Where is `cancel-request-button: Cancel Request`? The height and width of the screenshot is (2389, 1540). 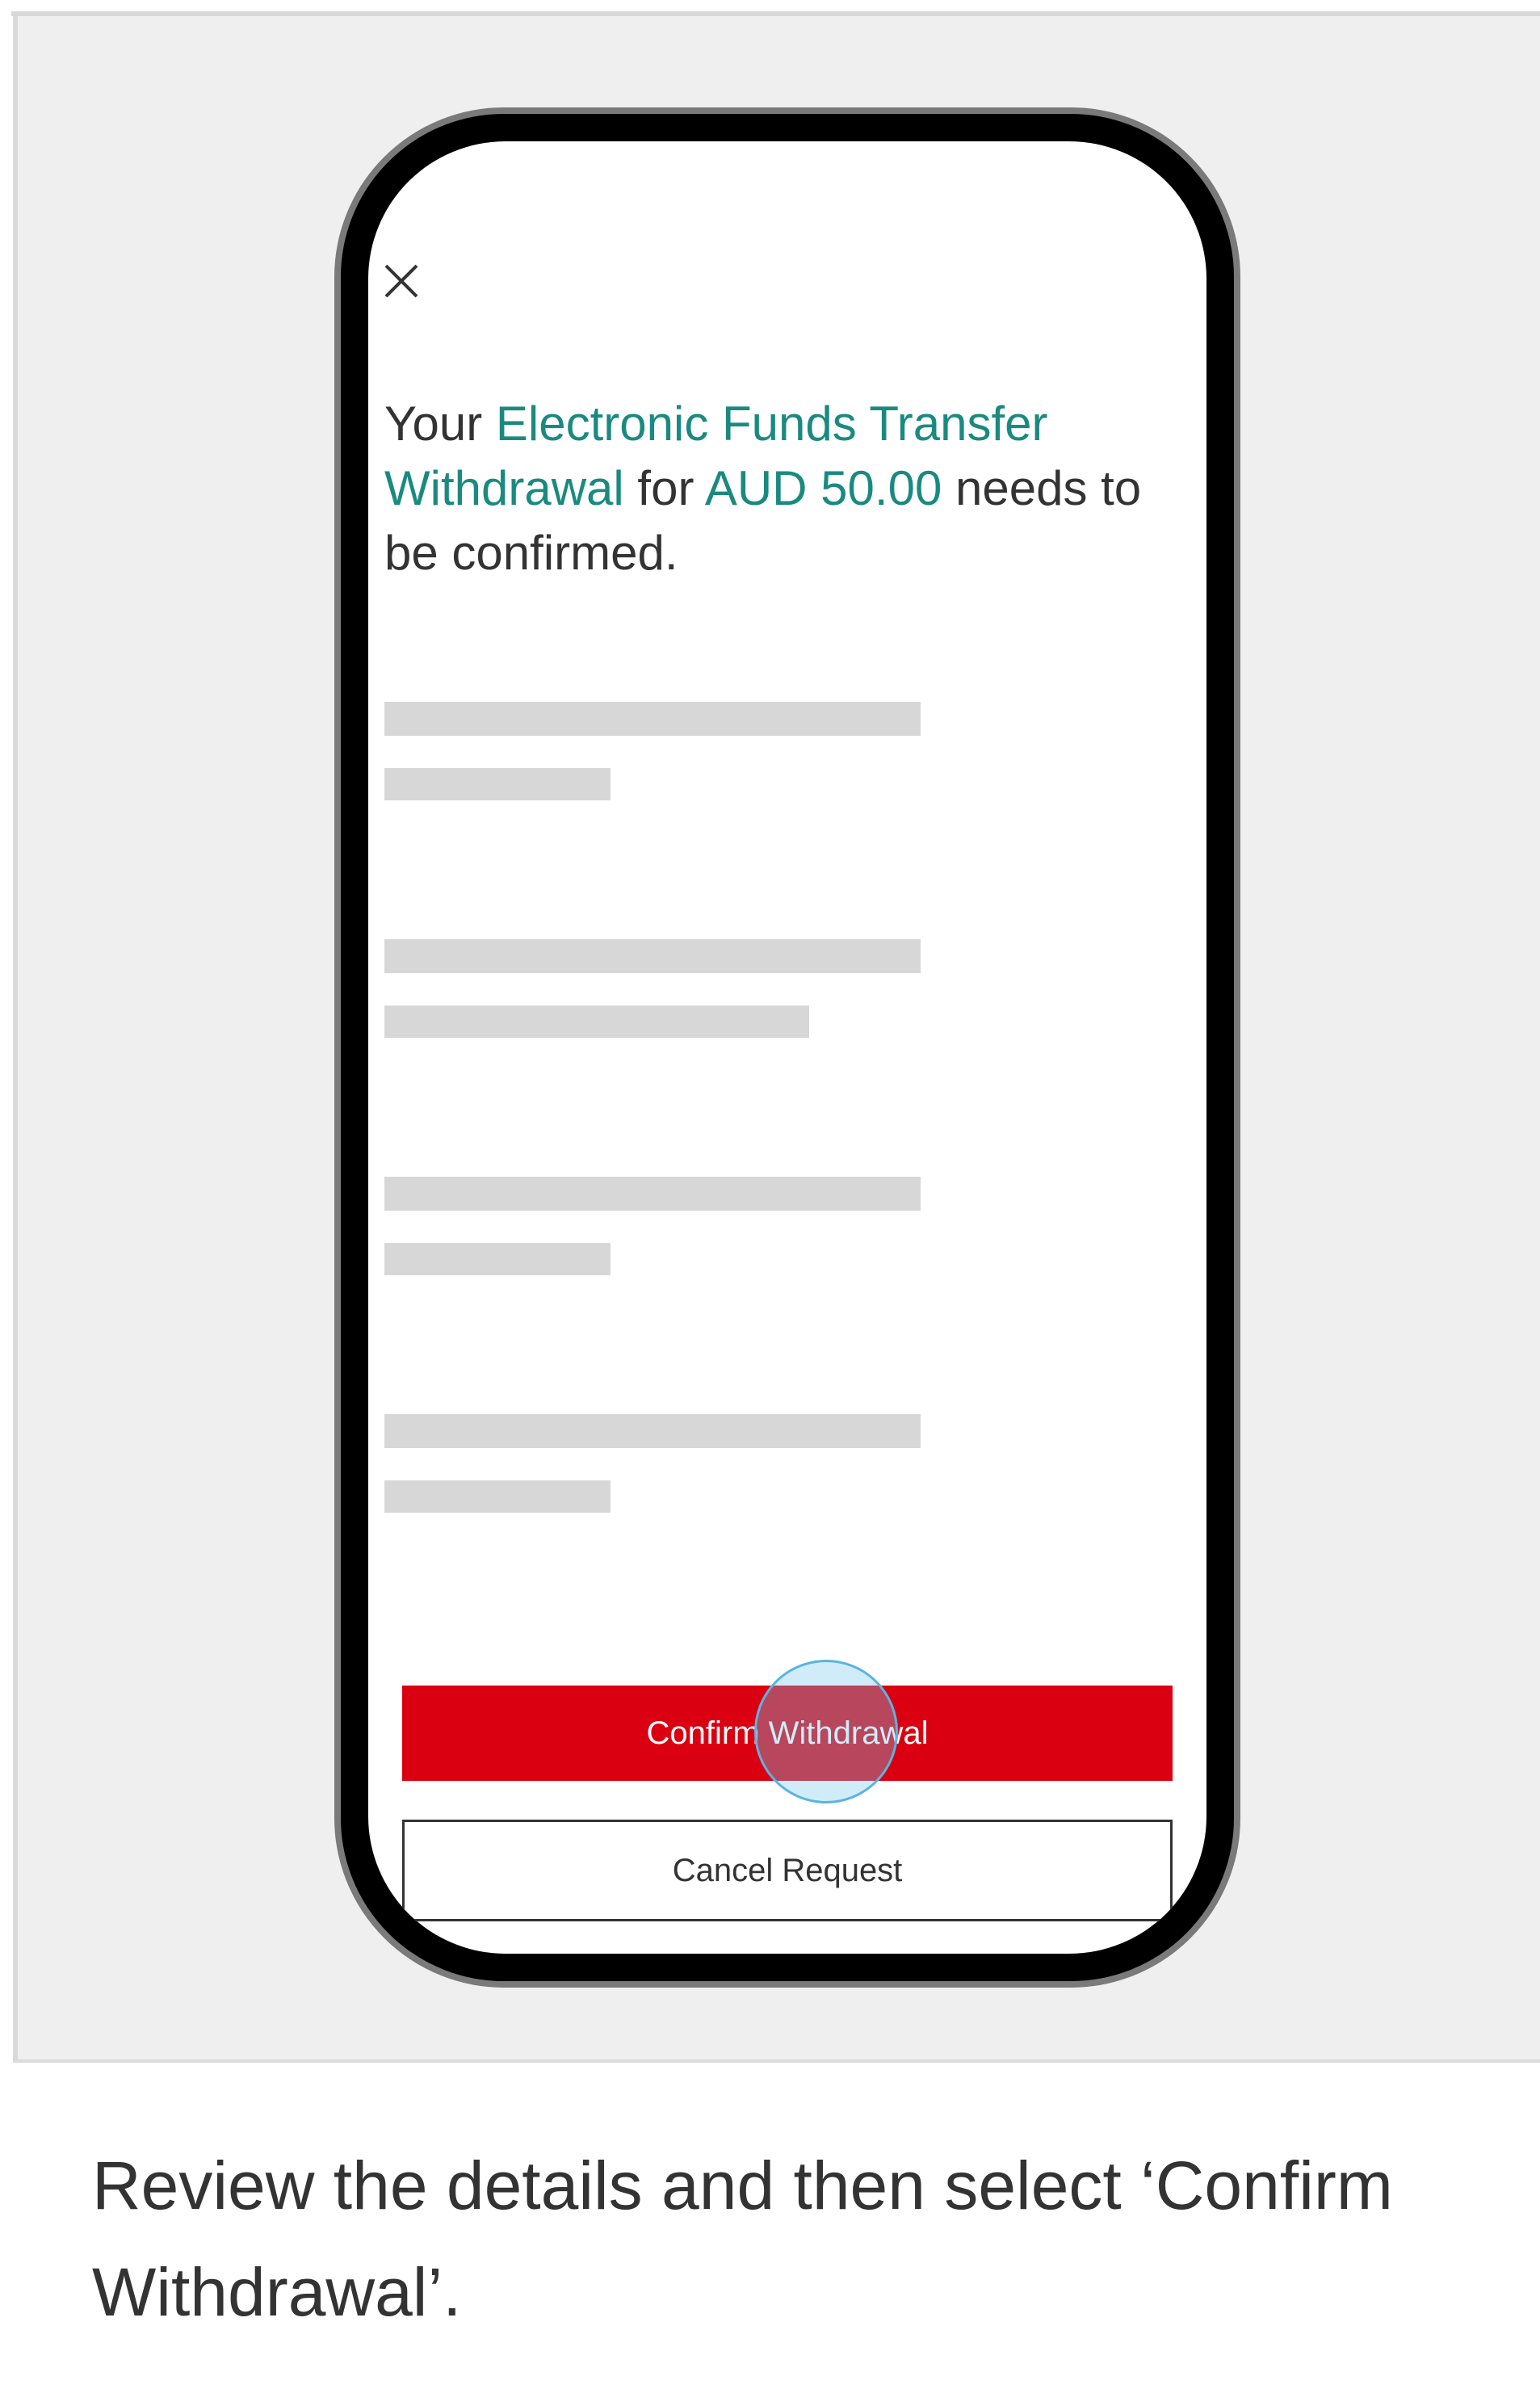
cancel-request-button: Cancel Request is located at coordinates (787, 1871).